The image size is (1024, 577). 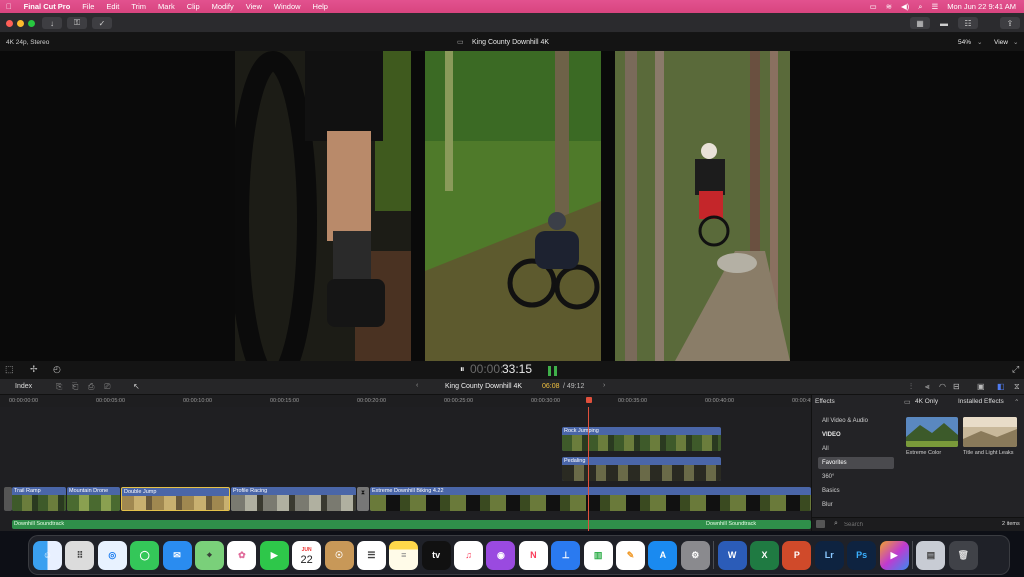 What do you see at coordinates (1017, 387) in the screenshot?
I see `transitions-browser-icon: ⧖` at bounding box center [1017, 387].